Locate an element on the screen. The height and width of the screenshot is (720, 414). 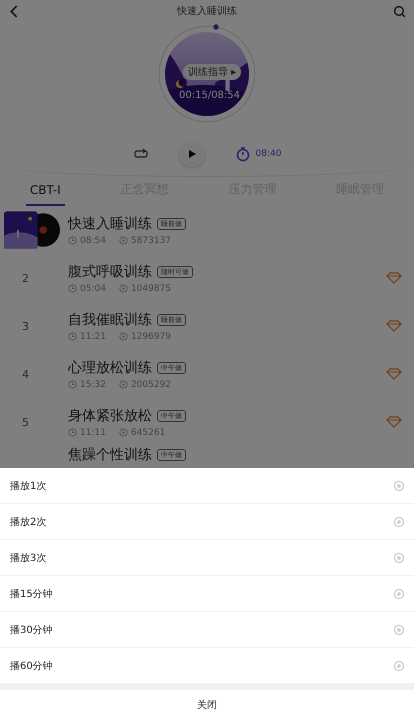
page-title: 快速入睡训练 is located at coordinates (207, 11).